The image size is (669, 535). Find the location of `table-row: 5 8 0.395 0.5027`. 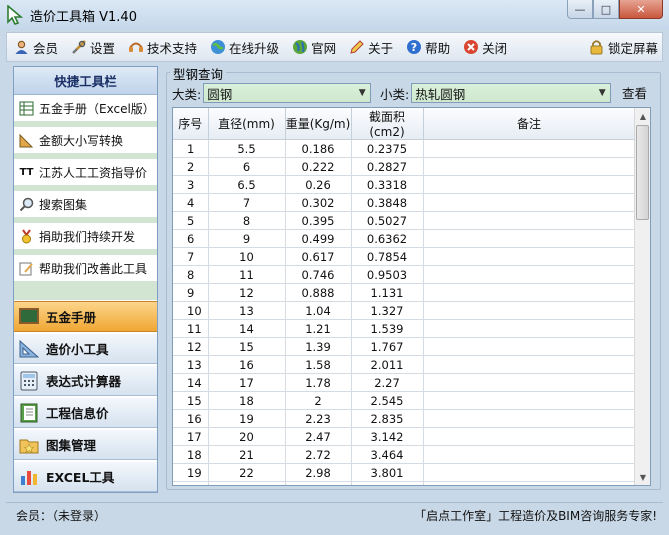

table-row: 5 8 0.395 0.5027 is located at coordinates (404, 220).